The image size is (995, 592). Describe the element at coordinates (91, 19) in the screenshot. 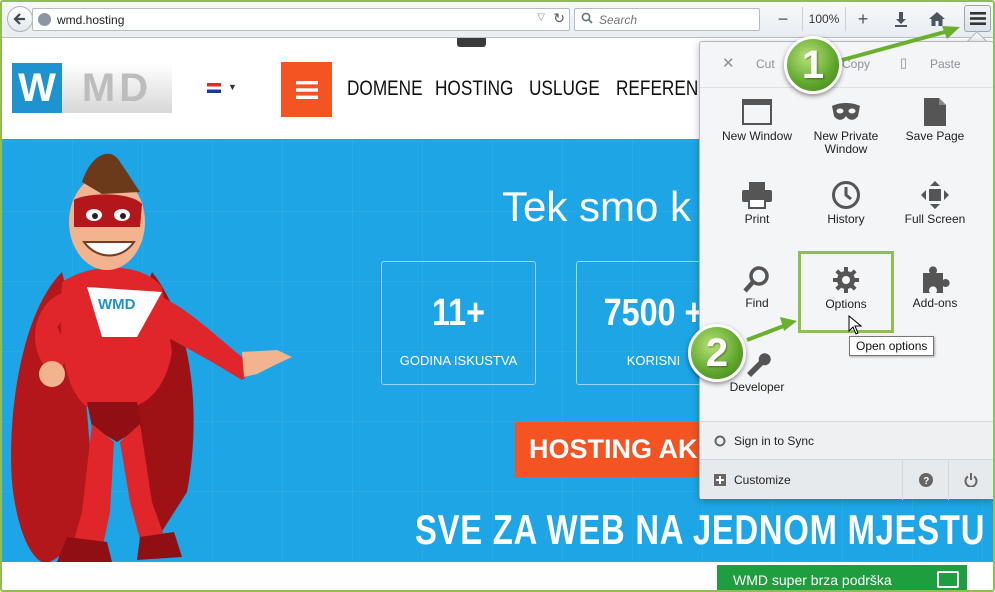

I see `url-text: wmd.hosting` at that location.